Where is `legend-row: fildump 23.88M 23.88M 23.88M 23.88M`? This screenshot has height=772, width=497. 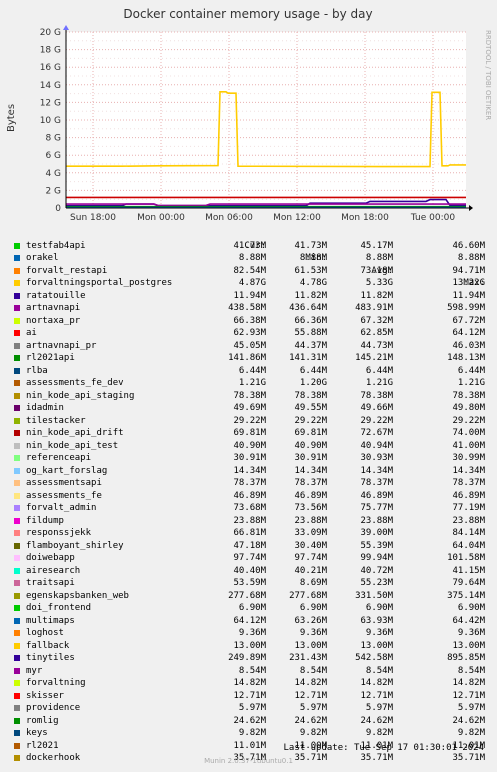
legend-row: fildump 23.88M 23.88M 23.88M 23.88M is located at coordinates (248, 521).